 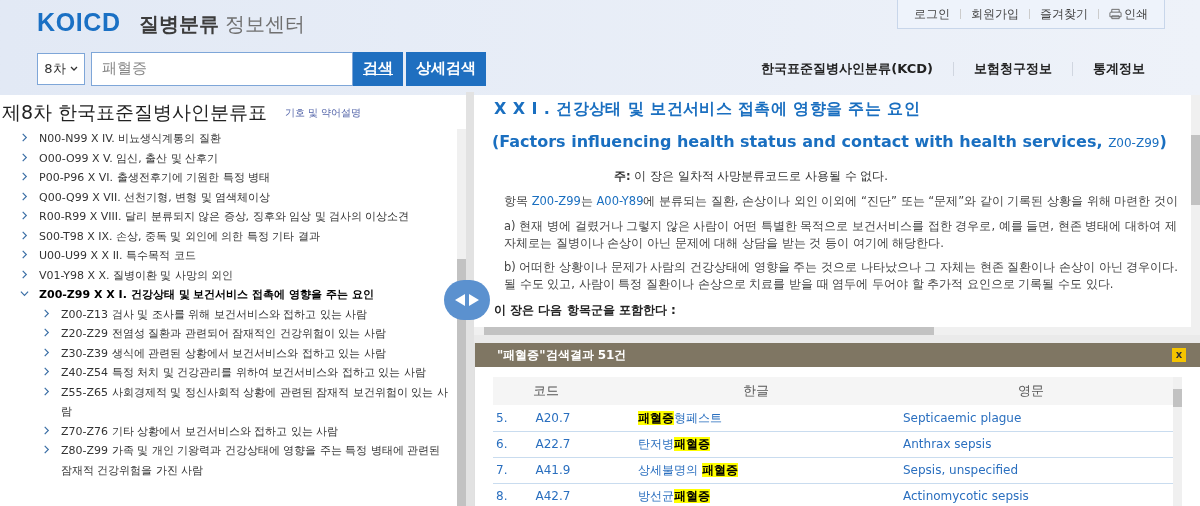 I want to click on column-header: 영문, so click(x=1030, y=391).